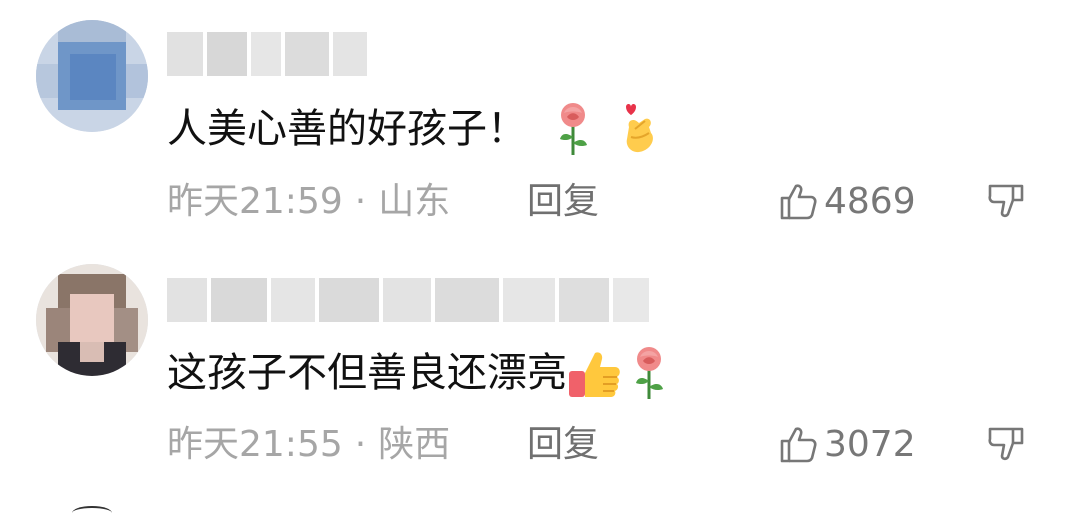  I want to click on comment-time: 昨天21:59, so click(255, 201).